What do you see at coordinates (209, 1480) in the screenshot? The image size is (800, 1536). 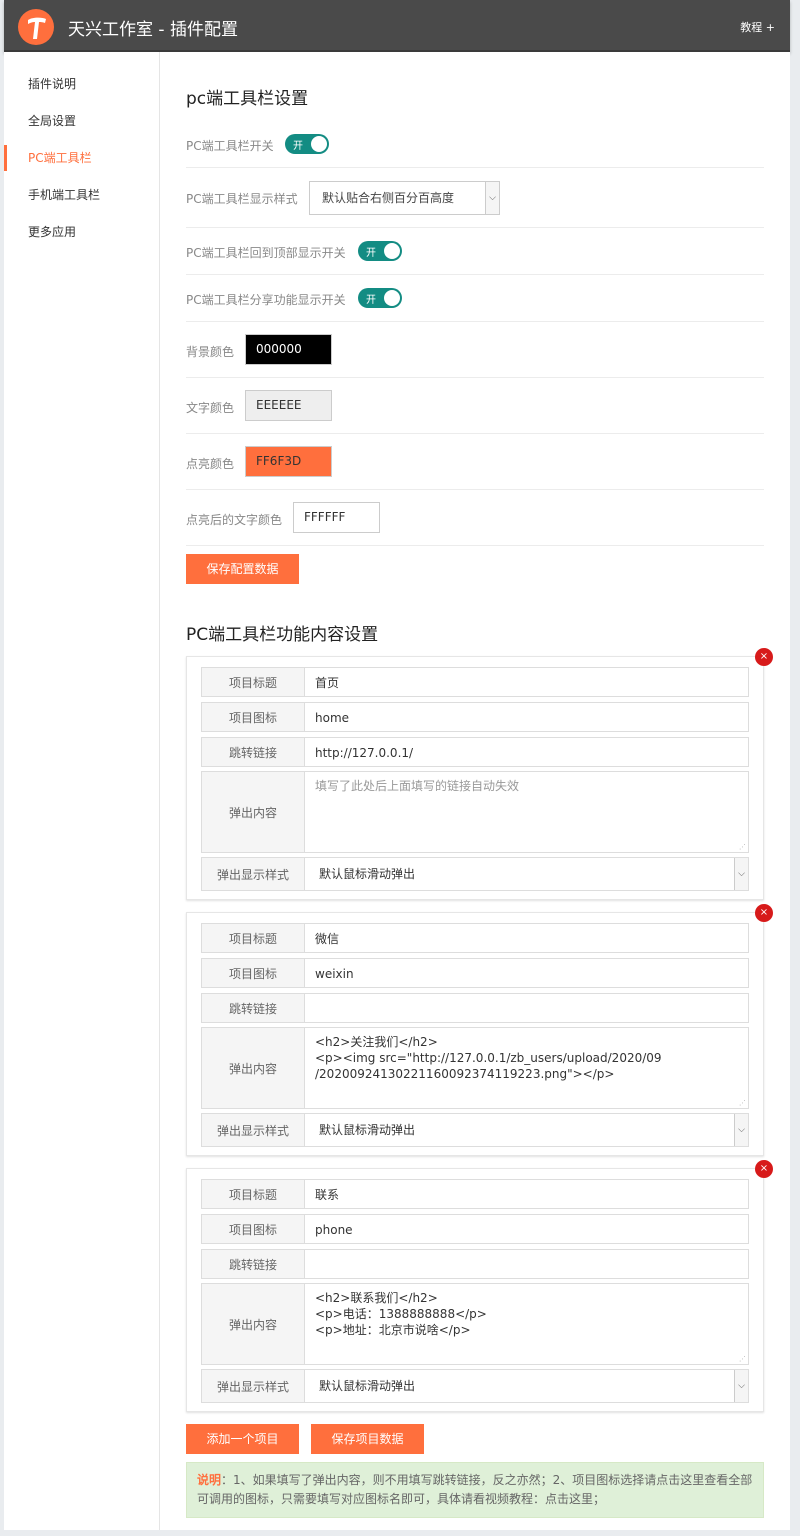 I see `note-key: 说明` at bounding box center [209, 1480].